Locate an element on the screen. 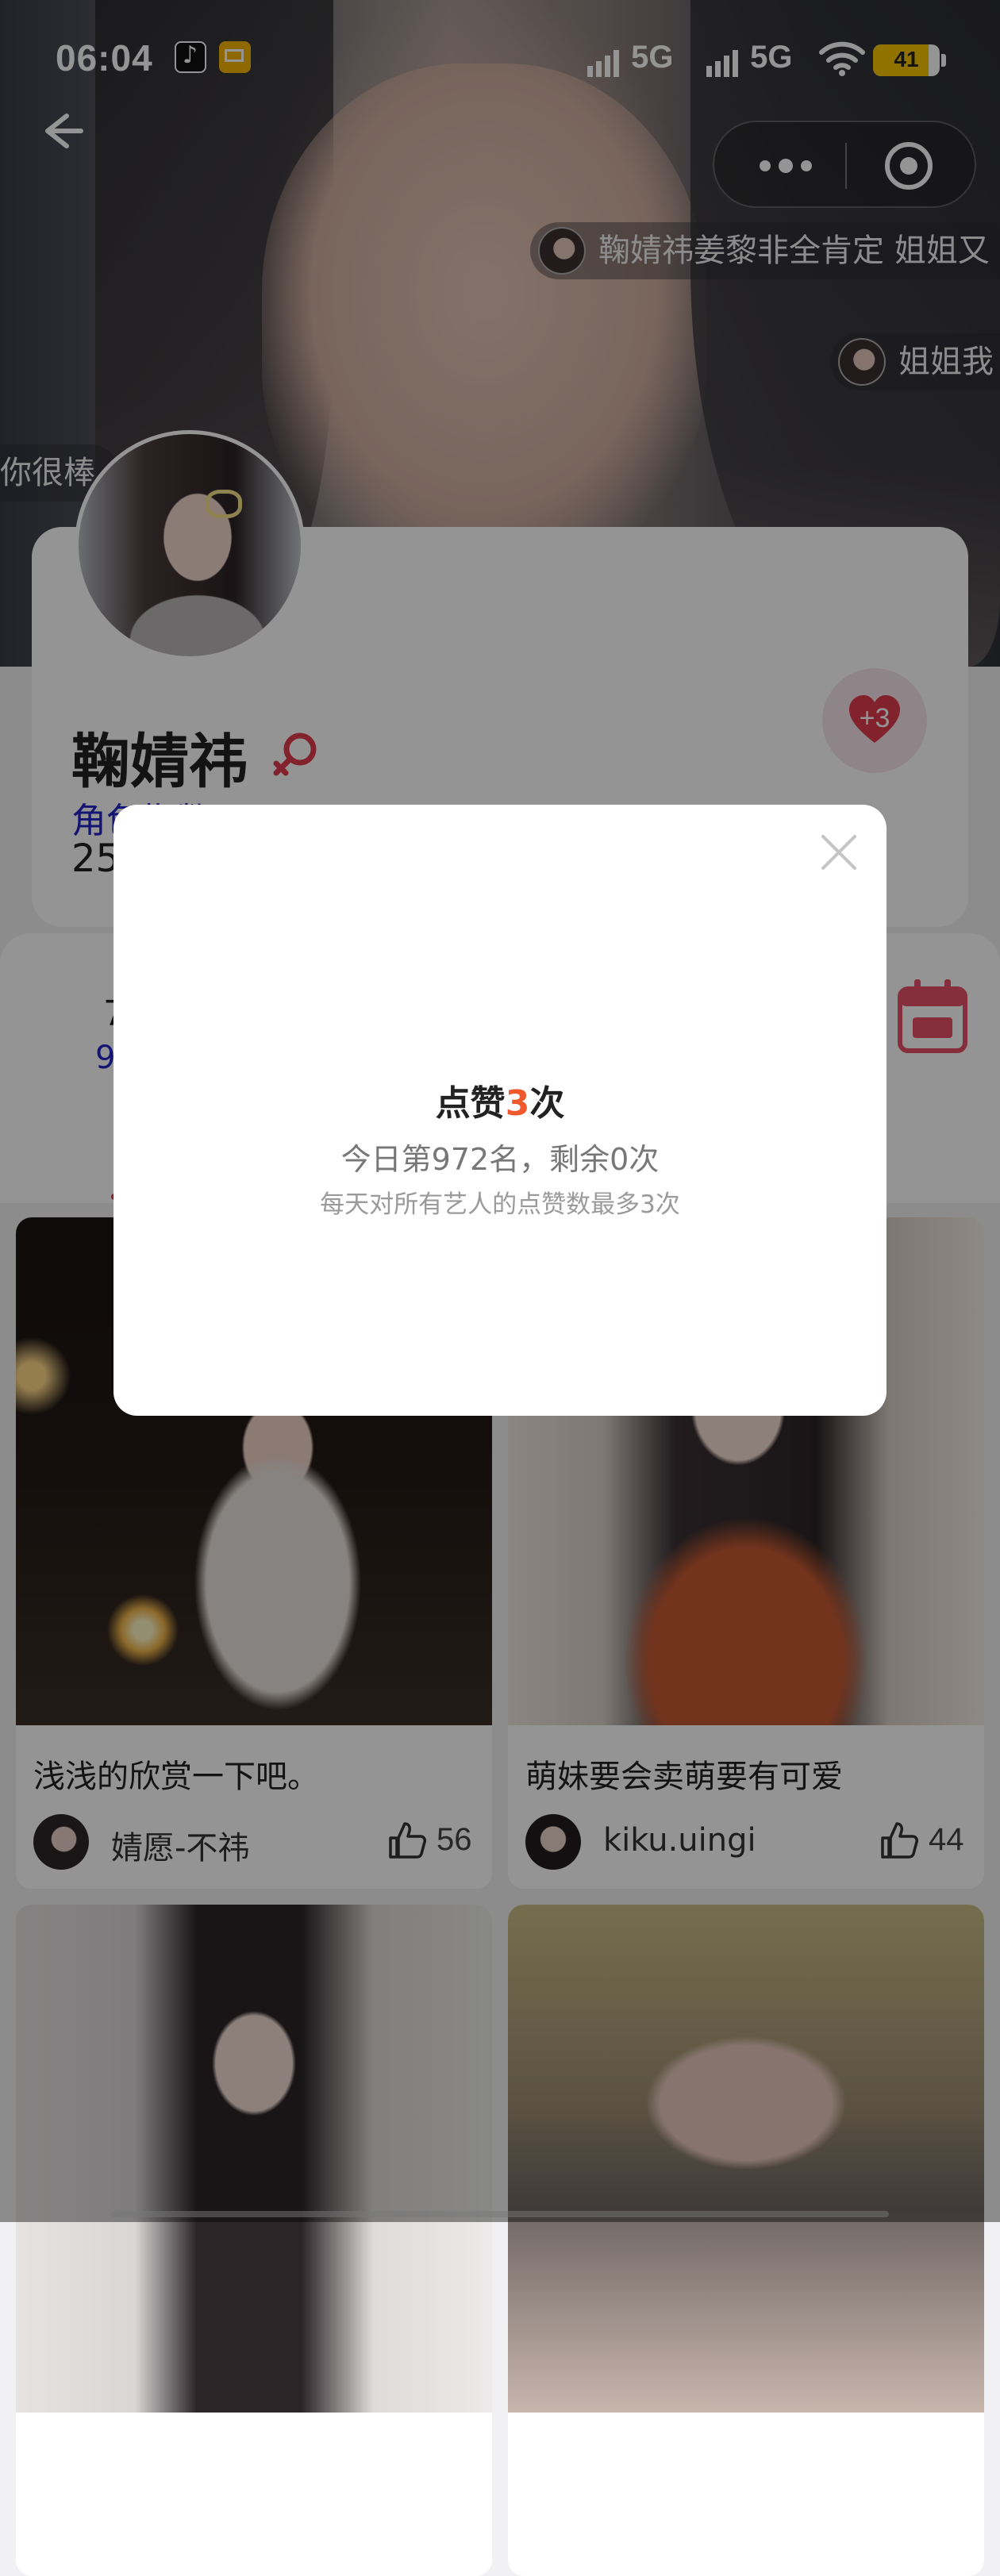 Image resolution: width=1000 pixels, height=2576 pixels. dialog-title: 点赞3次 is located at coordinates (500, 1100).